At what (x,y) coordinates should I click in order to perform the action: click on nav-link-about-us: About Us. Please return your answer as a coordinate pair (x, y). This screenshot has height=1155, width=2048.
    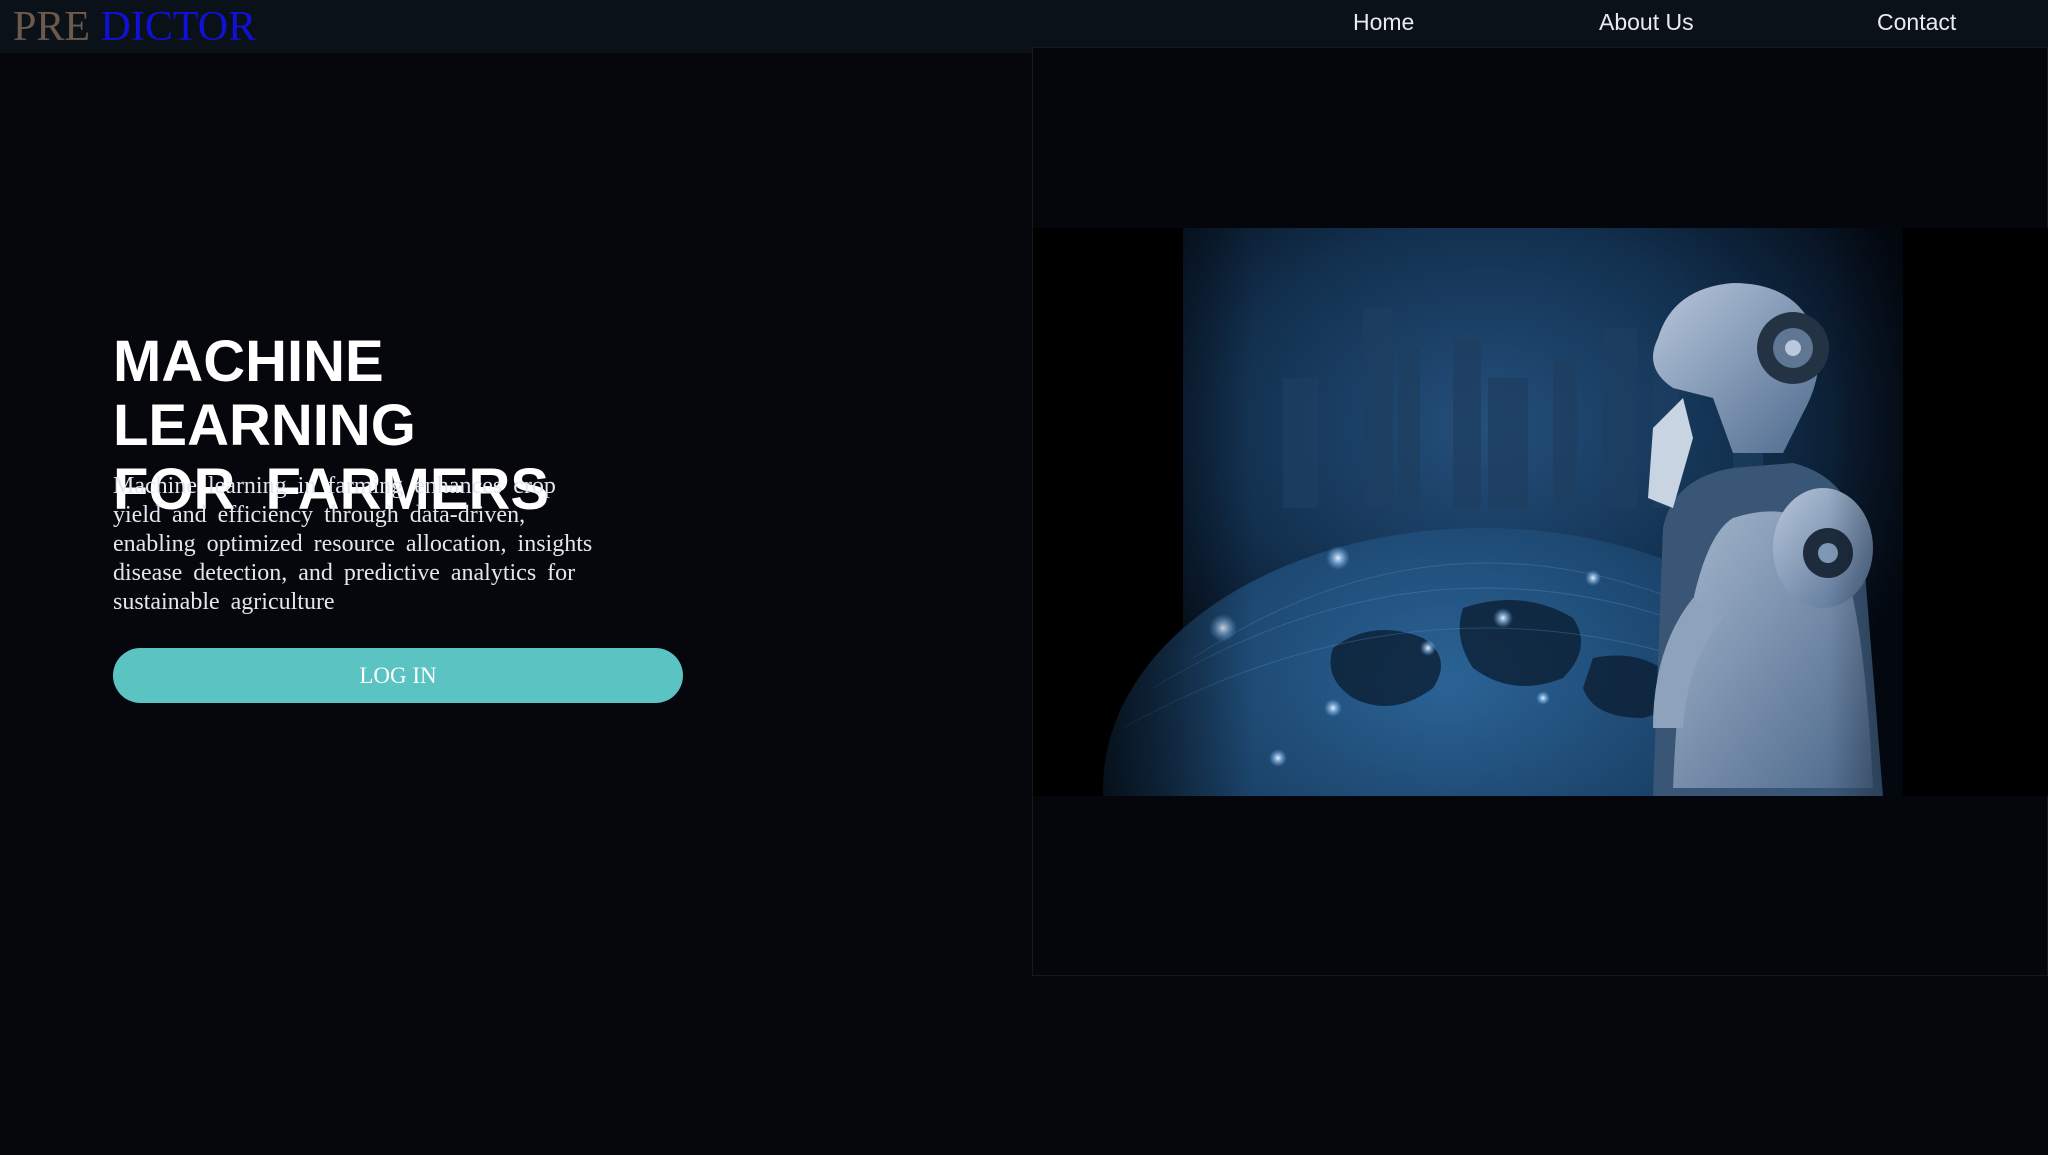
    Looking at the image, I should click on (1646, 22).